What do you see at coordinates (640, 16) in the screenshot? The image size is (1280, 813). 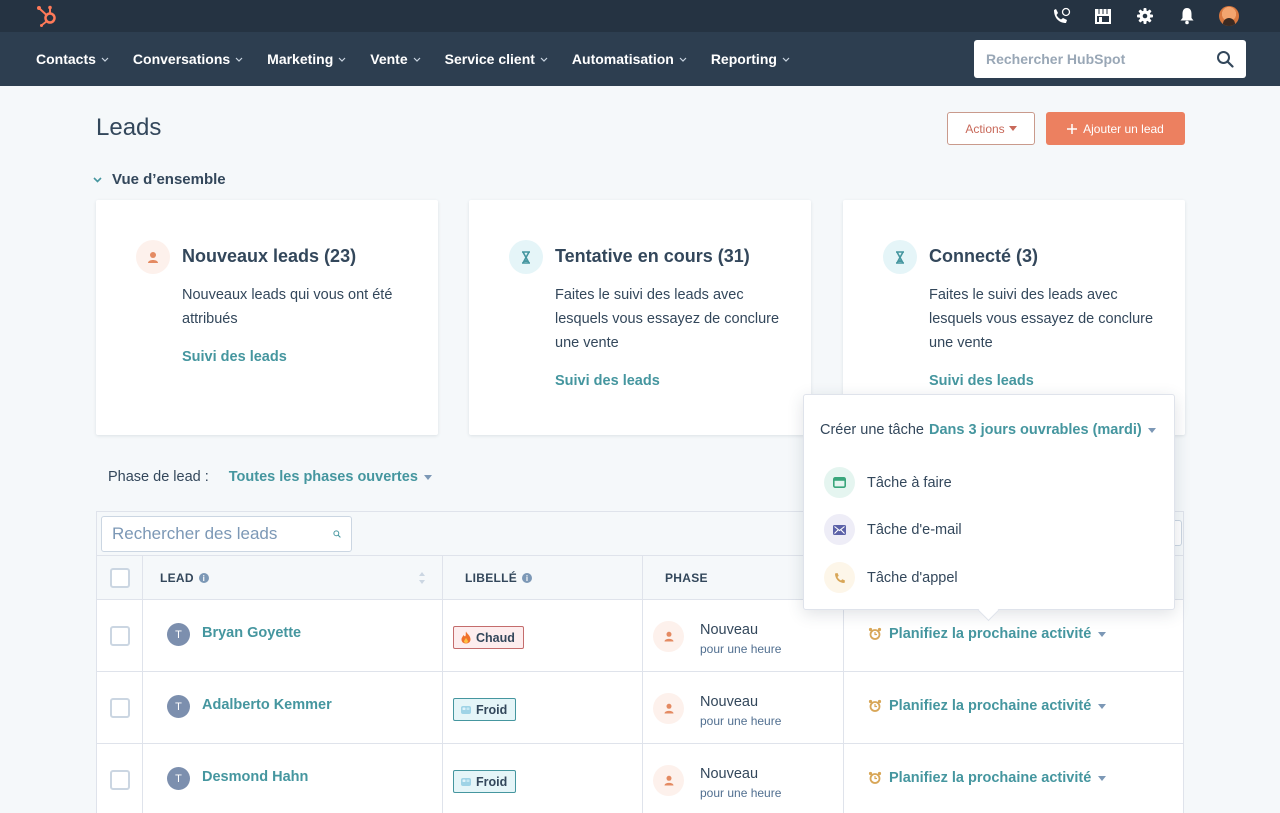 I see `top-bar` at bounding box center [640, 16].